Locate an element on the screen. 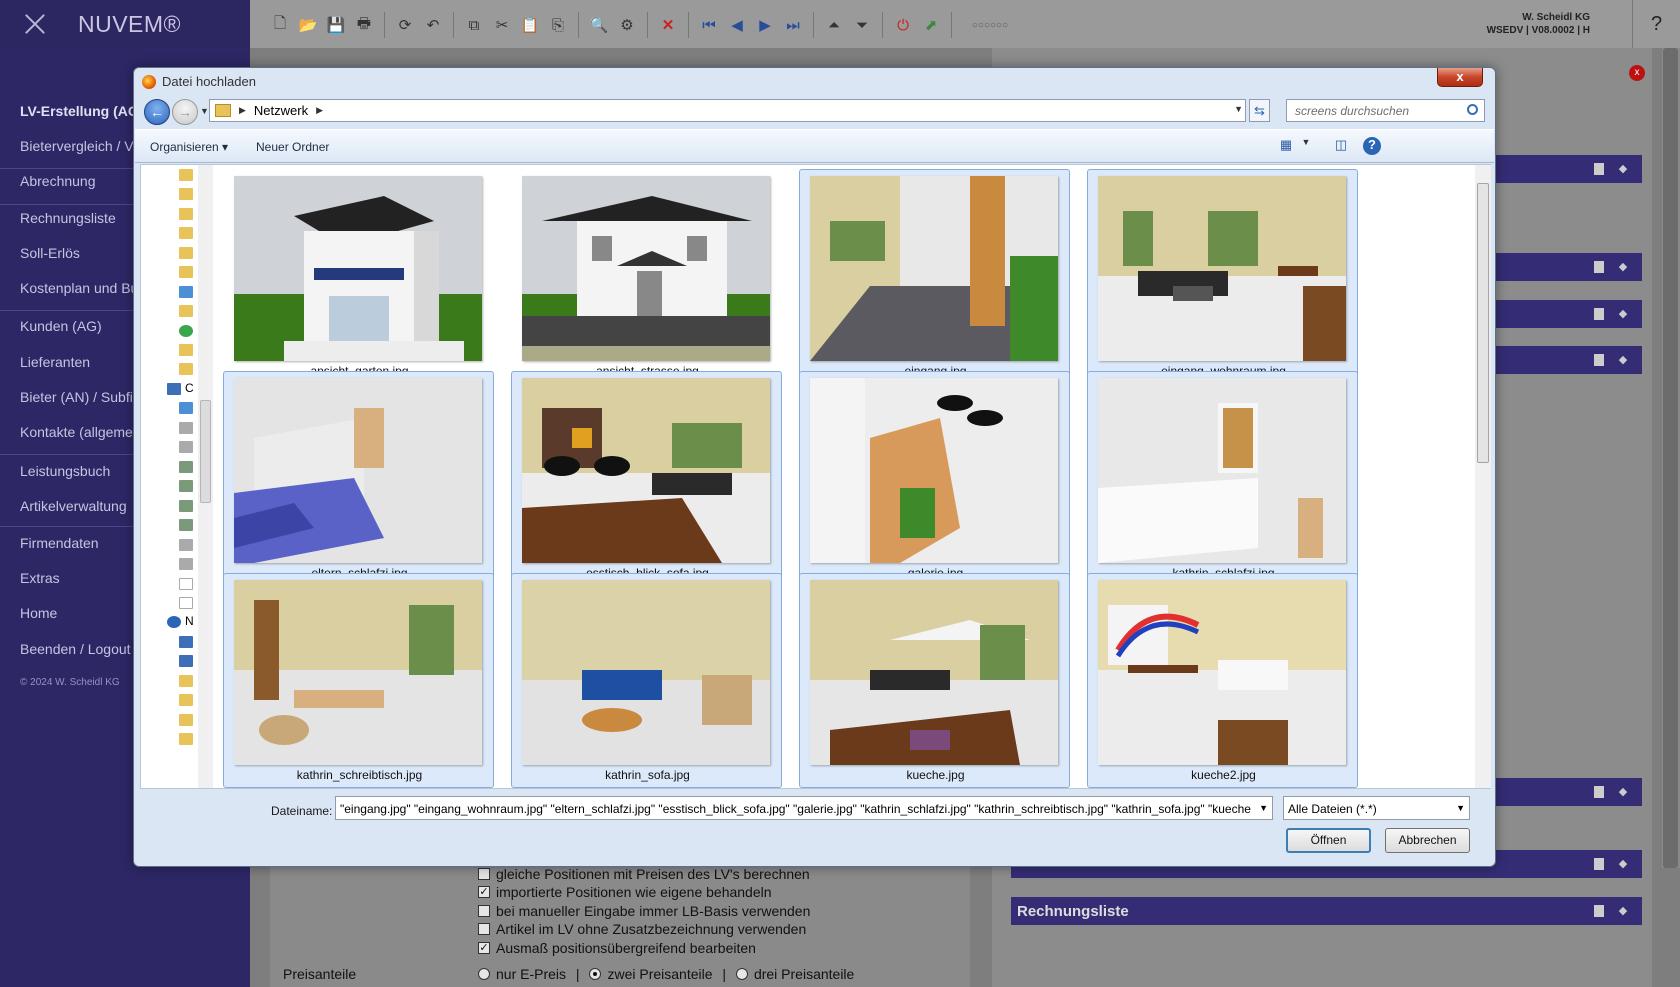  search-icon is located at coordinates (1472, 109).